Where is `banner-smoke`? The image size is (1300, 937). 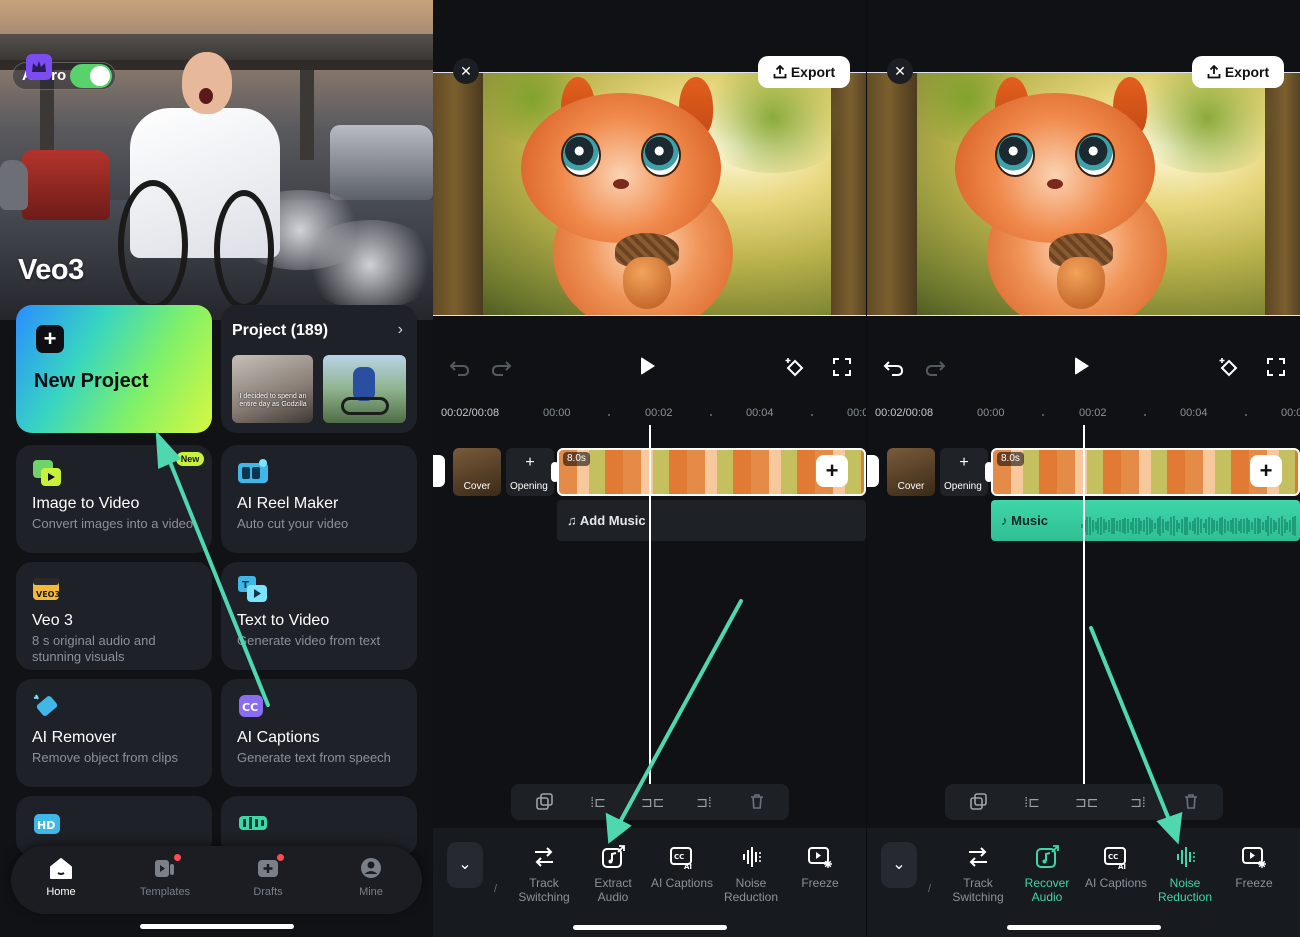 banner-smoke is located at coordinates (366, 265).